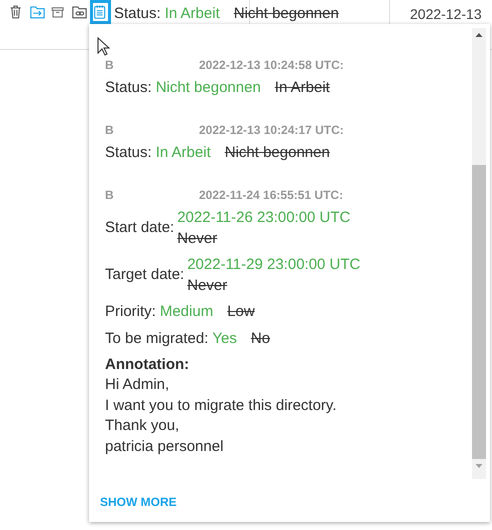  Describe the element at coordinates (138, 502) in the screenshot. I see `show-more-link: SHOW MORE` at that location.